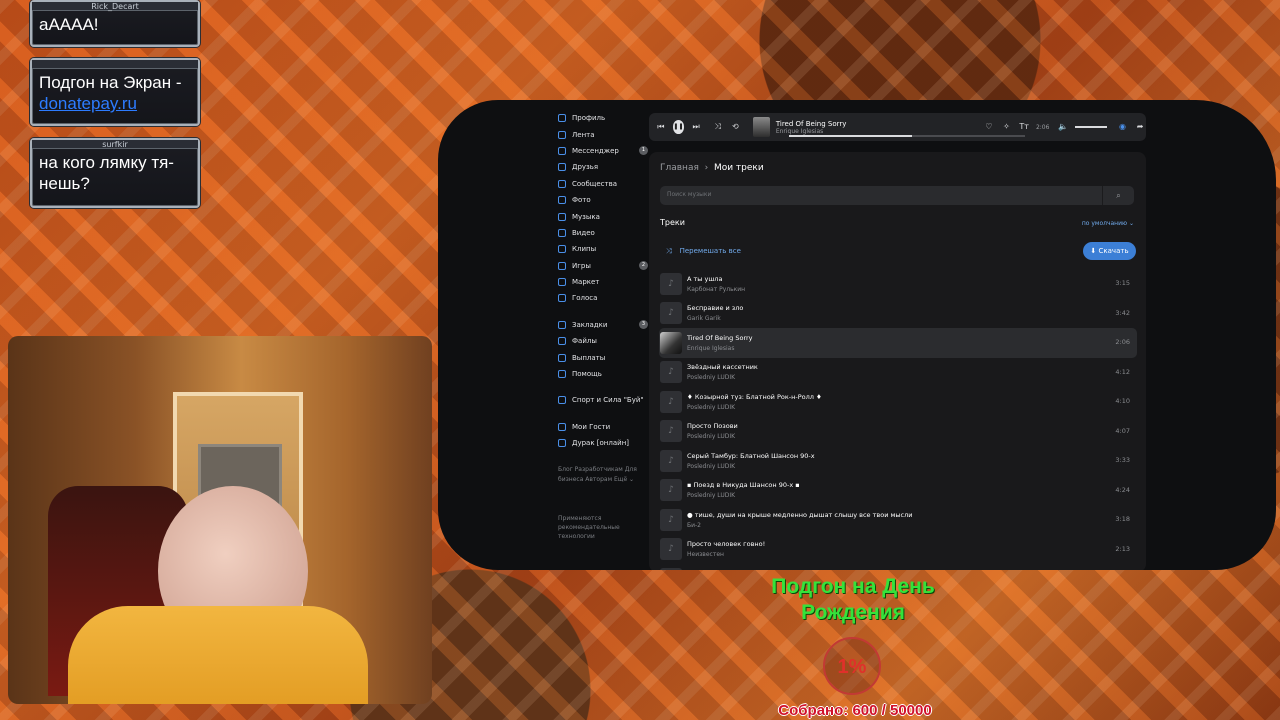  I want to click on sidebar-item: Фото, so click(603, 200).